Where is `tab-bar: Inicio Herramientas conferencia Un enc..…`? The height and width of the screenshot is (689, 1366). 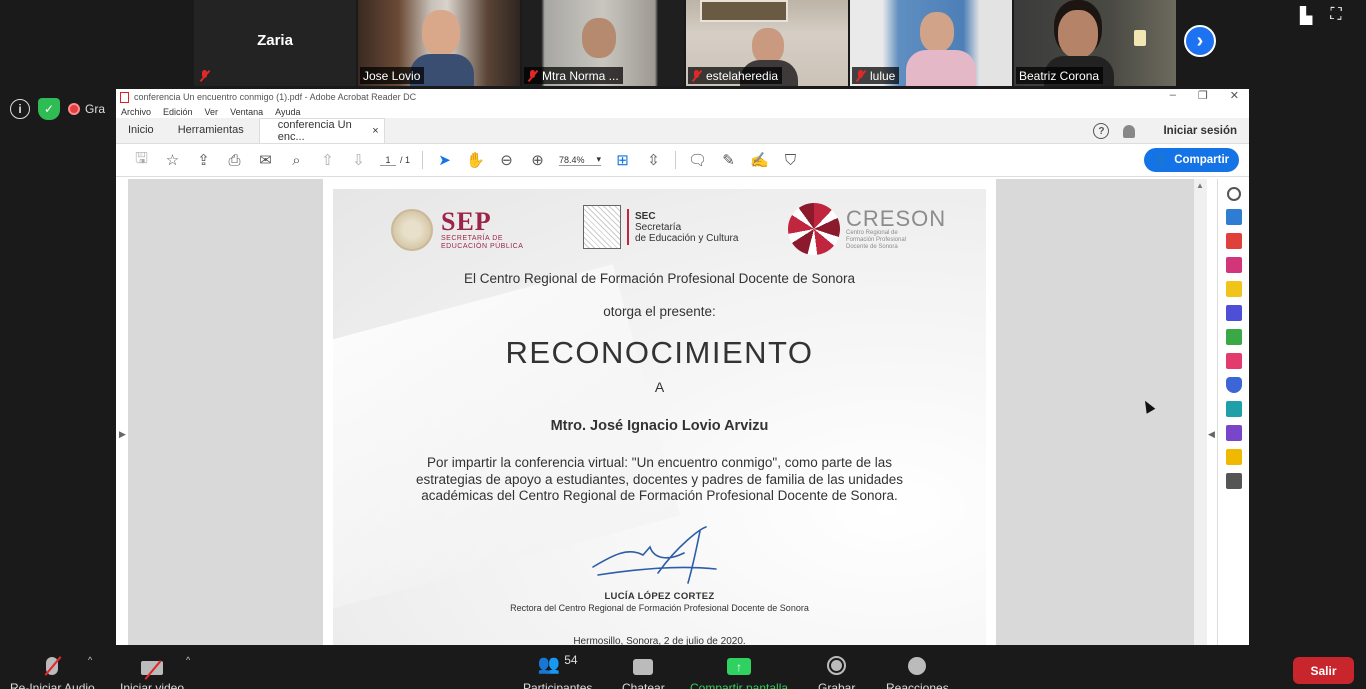
tab-bar: Inicio Herramientas conferencia Un enc..… is located at coordinates (682, 131).